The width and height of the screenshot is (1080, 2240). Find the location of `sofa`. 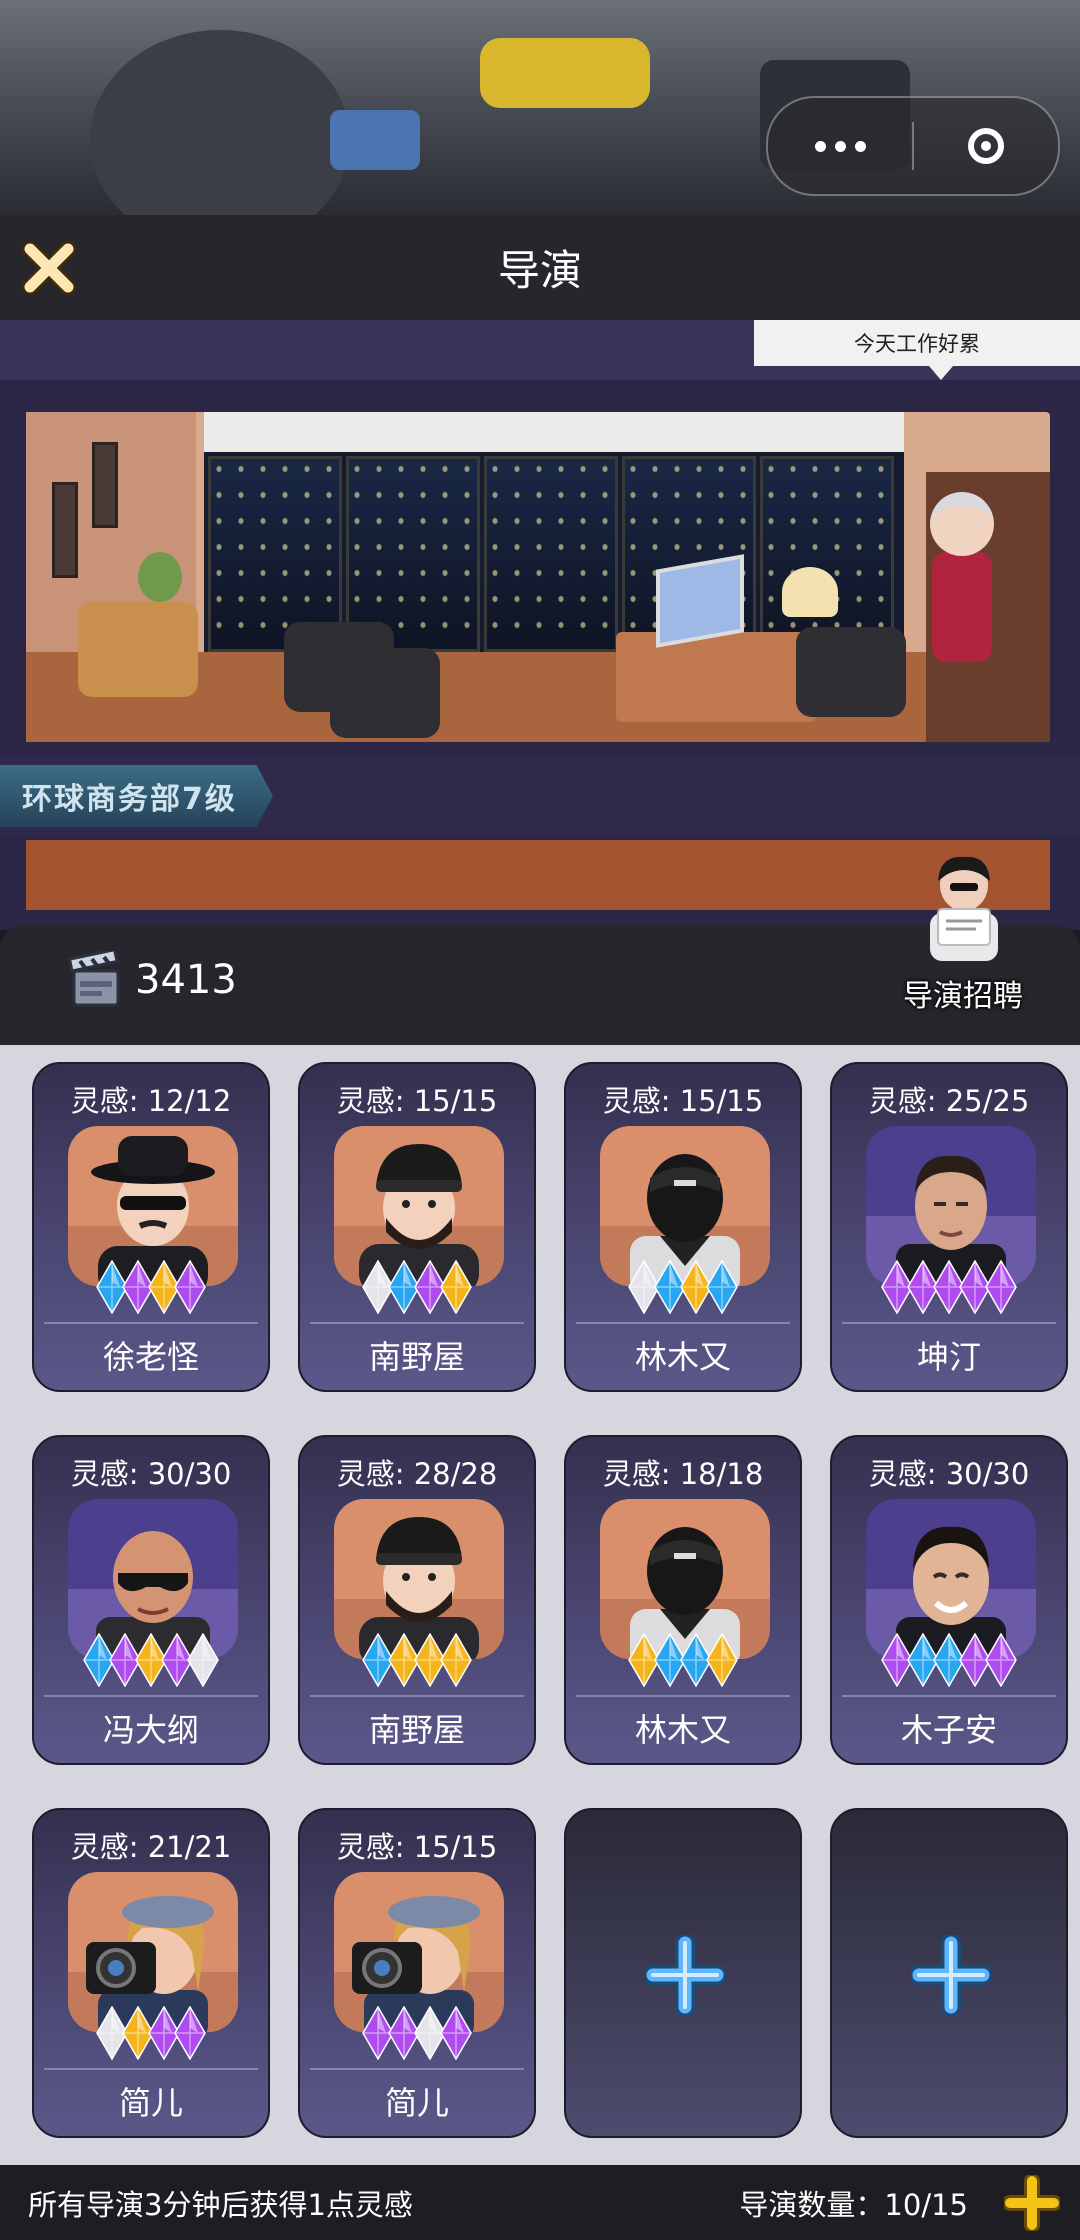

sofa is located at coordinates (138, 649).